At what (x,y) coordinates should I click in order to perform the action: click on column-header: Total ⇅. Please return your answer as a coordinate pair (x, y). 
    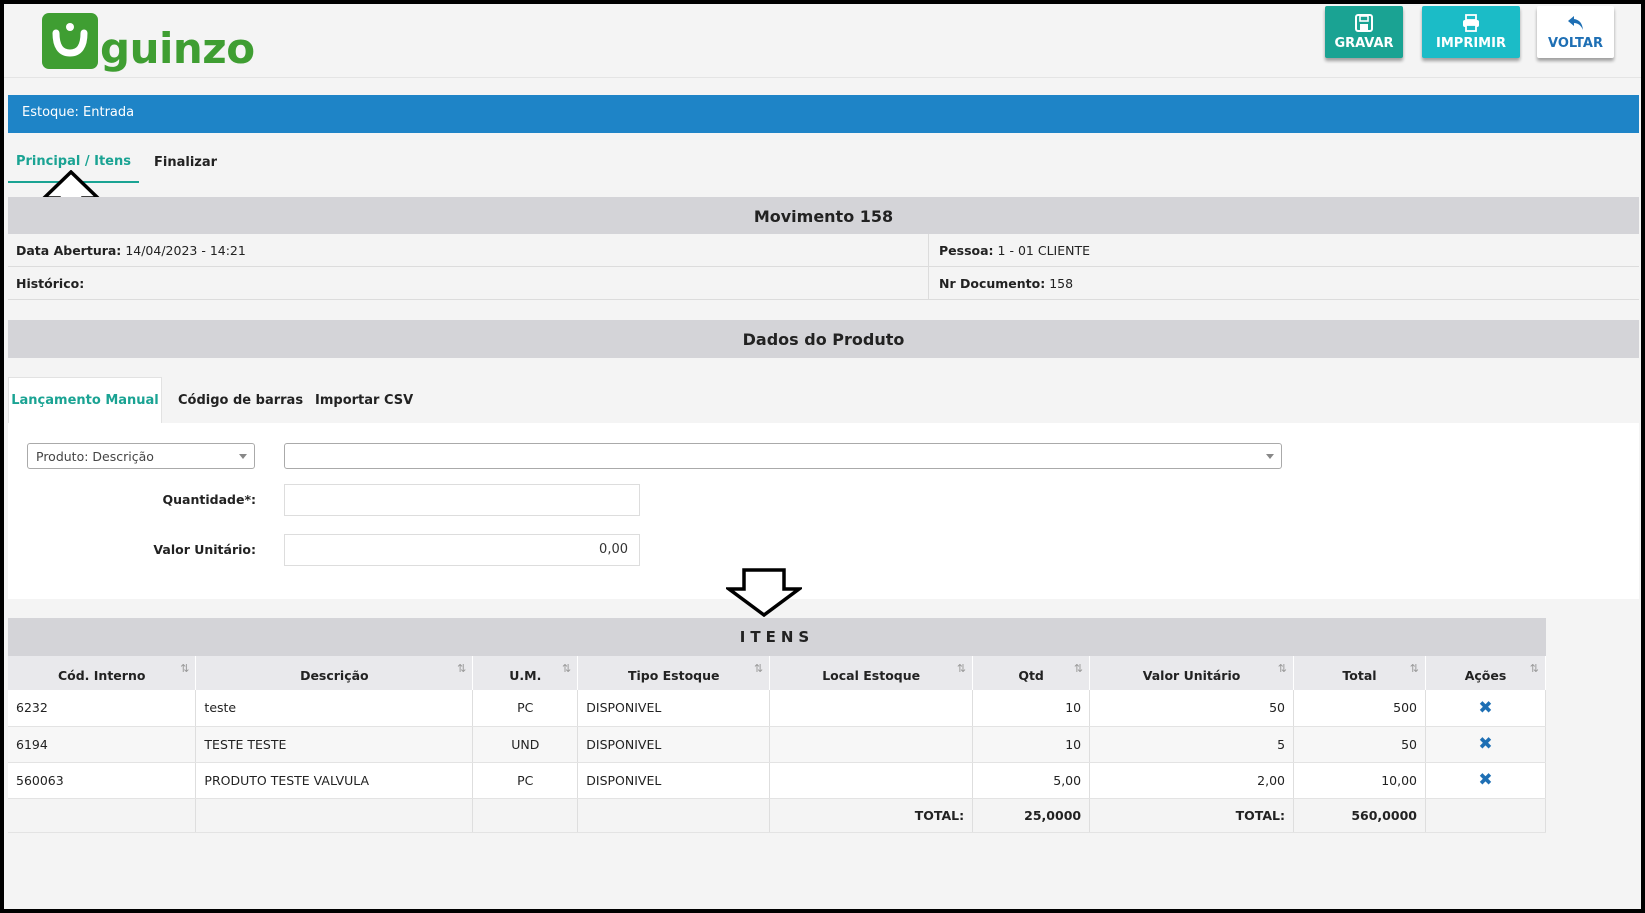
    Looking at the image, I should click on (1359, 673).